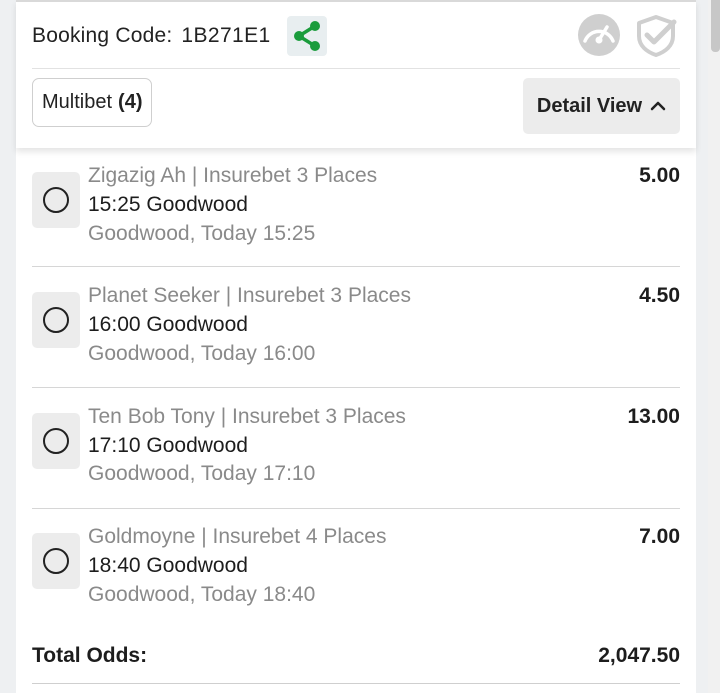 The height and width of the screenshot is (693, 720). I want to click on selection-title: Zigazig Ah | Insurebet 3 Places, so click(233, 175).